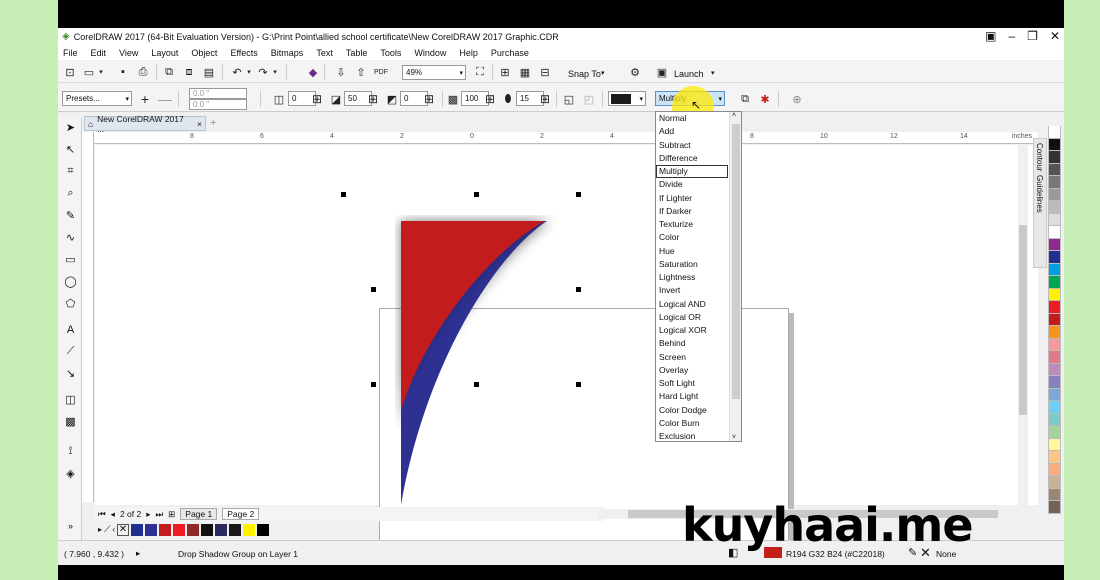  I want to click on selection-handle-e, so click(578, 289).